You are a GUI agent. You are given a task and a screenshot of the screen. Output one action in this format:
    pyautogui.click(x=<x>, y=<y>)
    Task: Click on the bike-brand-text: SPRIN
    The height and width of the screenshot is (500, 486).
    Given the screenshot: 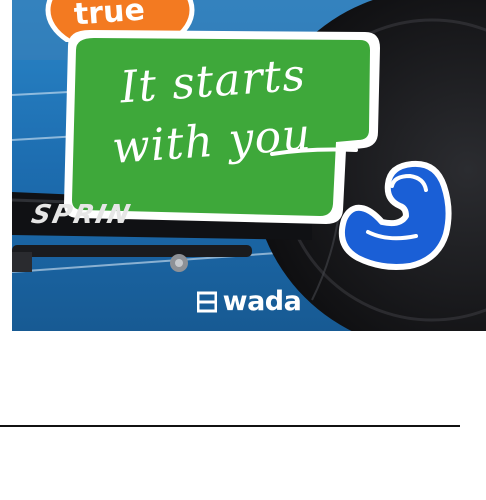 What is the action you would take?
    pyautogui.click(x=81, y=215)
    